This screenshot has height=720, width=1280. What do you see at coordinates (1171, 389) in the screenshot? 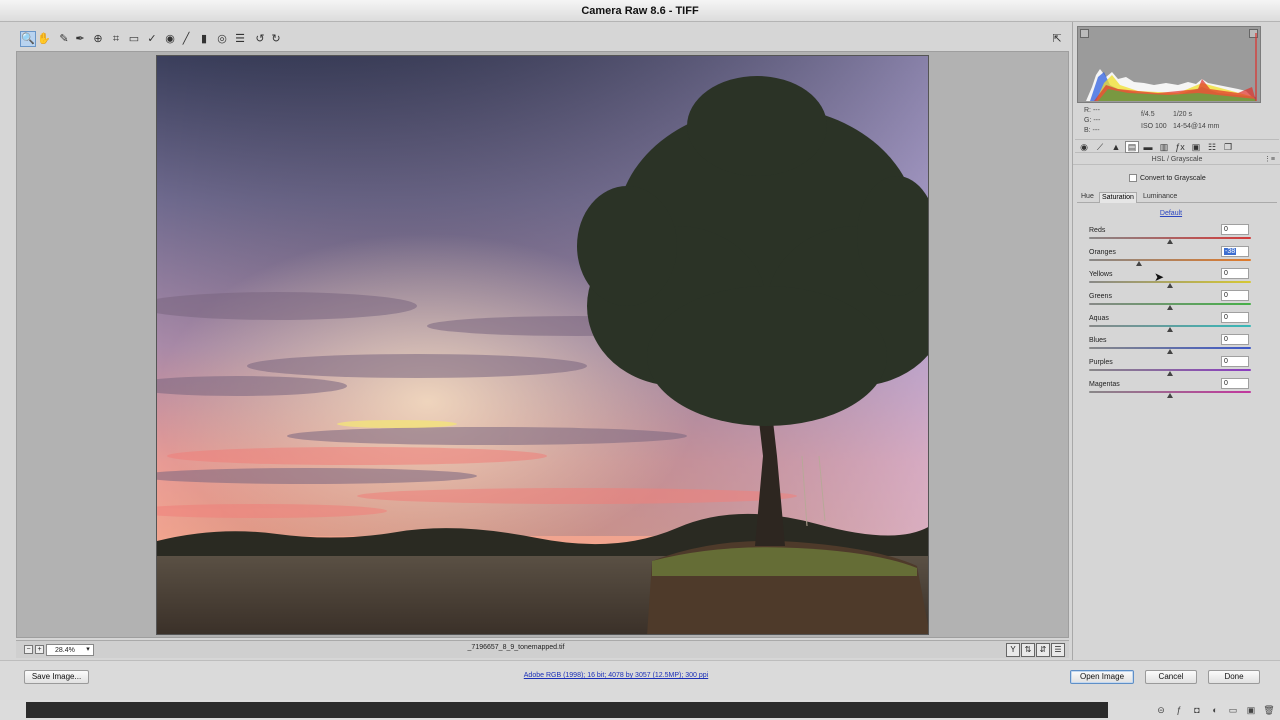
I see `slider-magentas: Magentas 0` at bounding box center [1171, 389].